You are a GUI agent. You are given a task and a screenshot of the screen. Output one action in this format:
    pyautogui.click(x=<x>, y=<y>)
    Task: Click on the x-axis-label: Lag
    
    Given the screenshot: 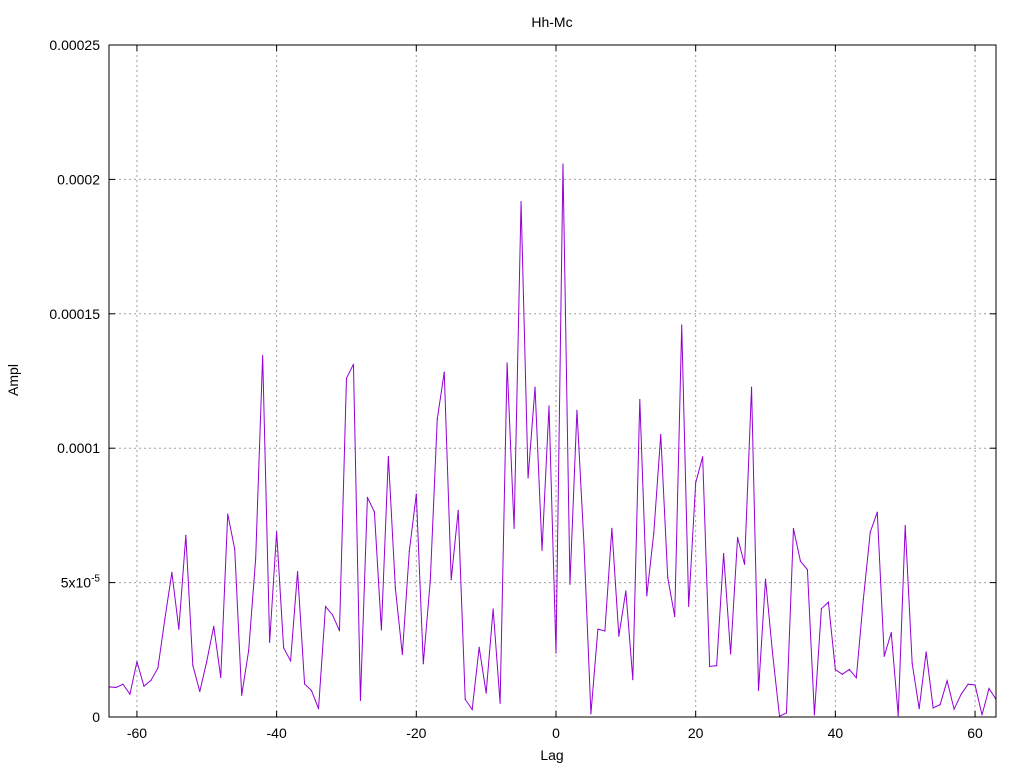 What is the action you would take?
    pyautogui.click(x=551, y=755)
    